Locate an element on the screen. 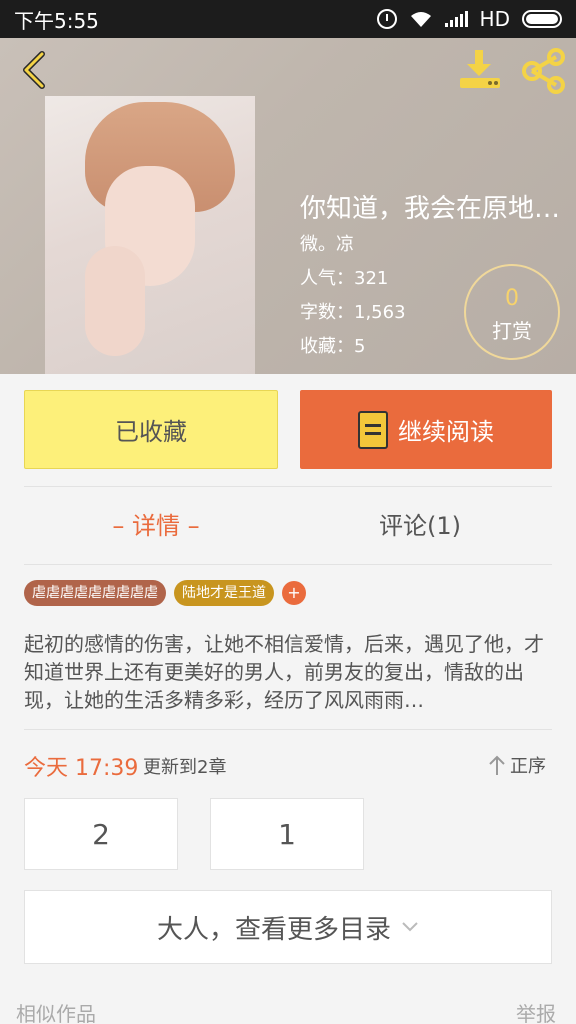 This screenshot has height=1024, width=576. status-bar: 下午5:55 HD is located at coordinates (288, 19).